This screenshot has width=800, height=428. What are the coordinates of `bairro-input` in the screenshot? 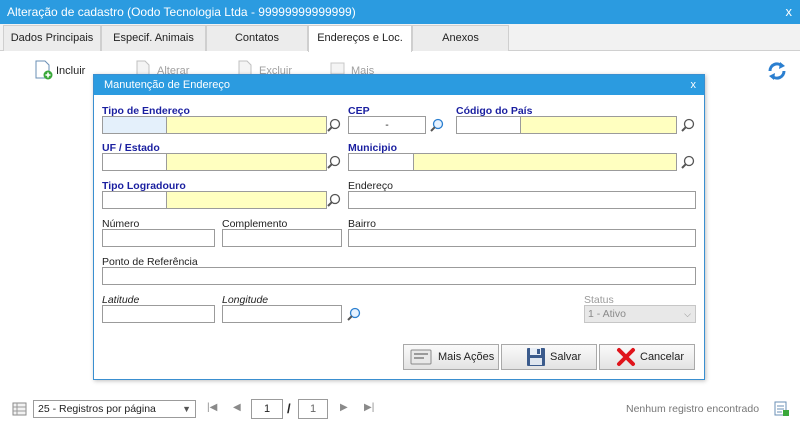 It's located at (522, 238).